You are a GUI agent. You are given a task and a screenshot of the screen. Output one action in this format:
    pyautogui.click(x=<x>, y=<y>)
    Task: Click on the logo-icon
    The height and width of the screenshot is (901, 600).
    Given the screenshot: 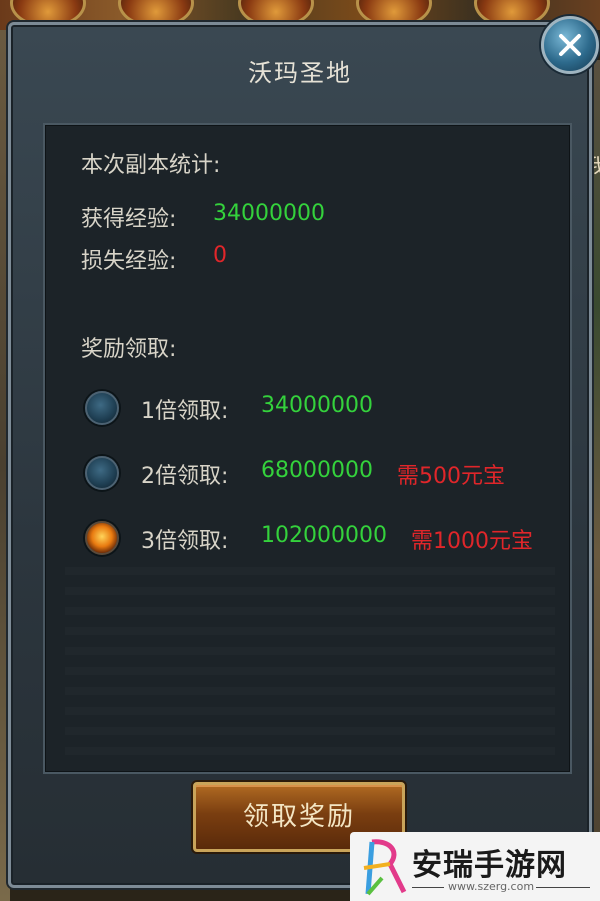 What is the action you would take?
    pyautogui.click(x=385, y=867)
    